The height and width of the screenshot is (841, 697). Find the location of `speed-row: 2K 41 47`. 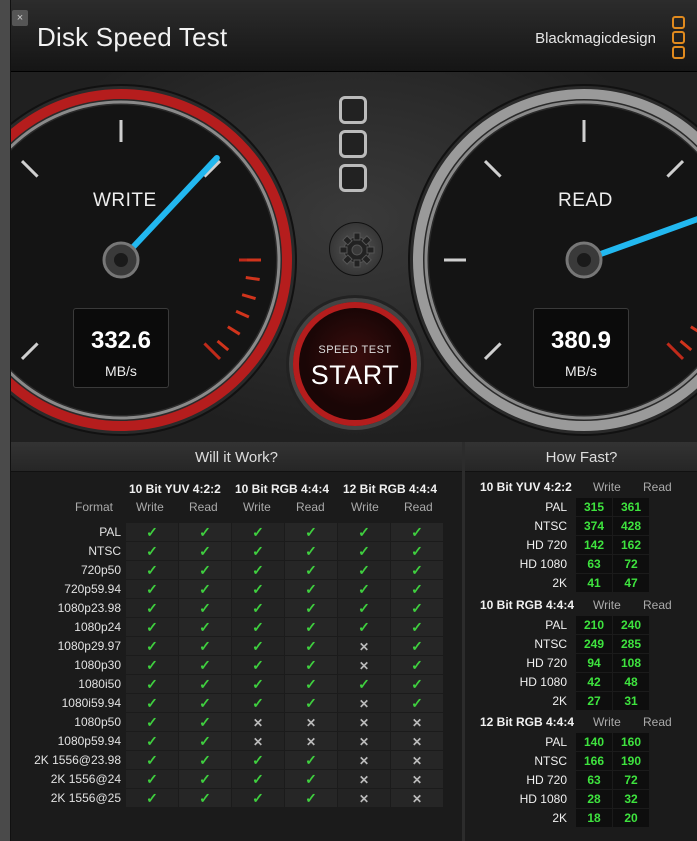

speed-row: 2K 41 47 is located at coordinates (573, 583).